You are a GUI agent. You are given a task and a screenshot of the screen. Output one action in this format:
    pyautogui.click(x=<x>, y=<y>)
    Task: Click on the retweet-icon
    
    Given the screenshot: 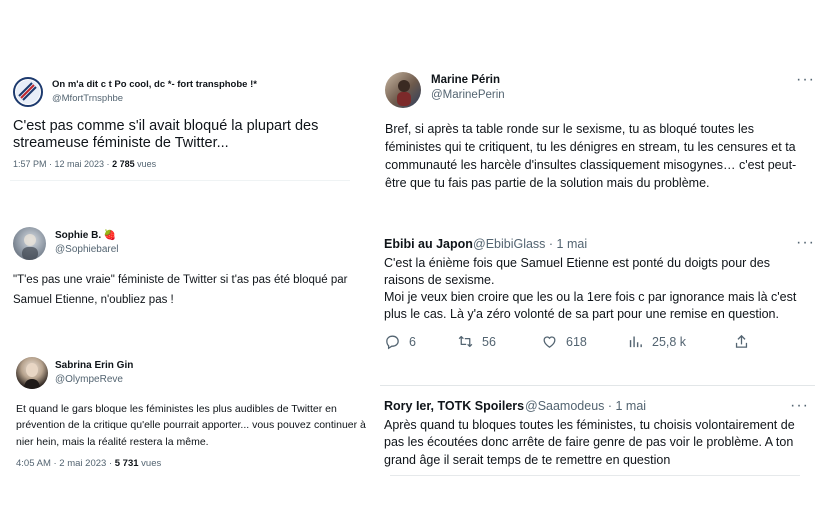 What is the action you would take?
    pyautogui.click(x=465, y=341)
    